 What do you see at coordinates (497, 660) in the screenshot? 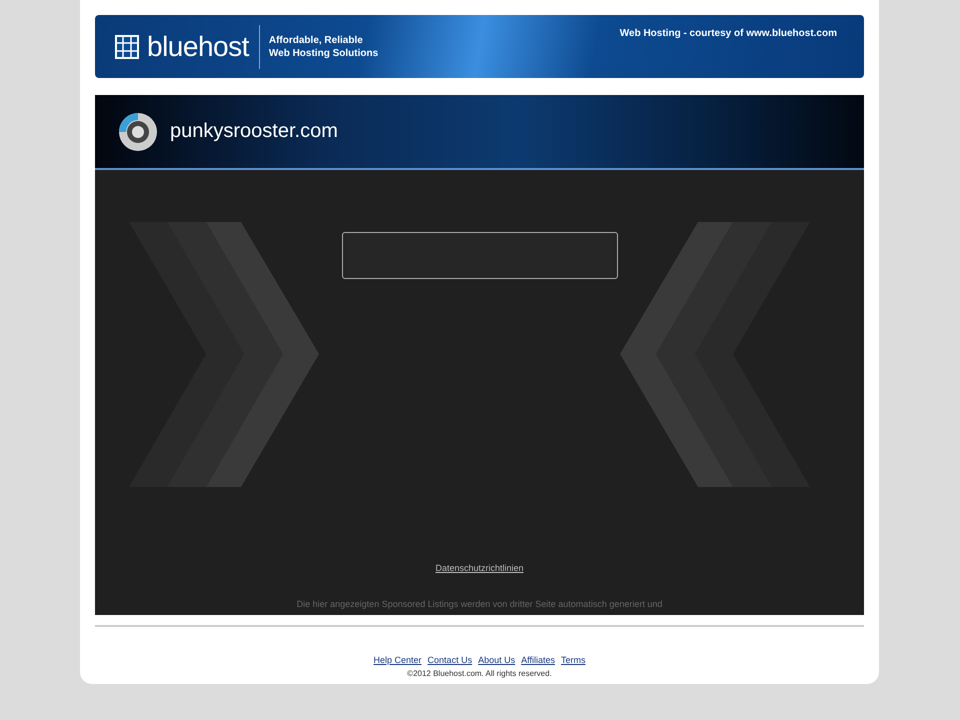
I see `footer-link: About Us` at bounding box center [497, 660].